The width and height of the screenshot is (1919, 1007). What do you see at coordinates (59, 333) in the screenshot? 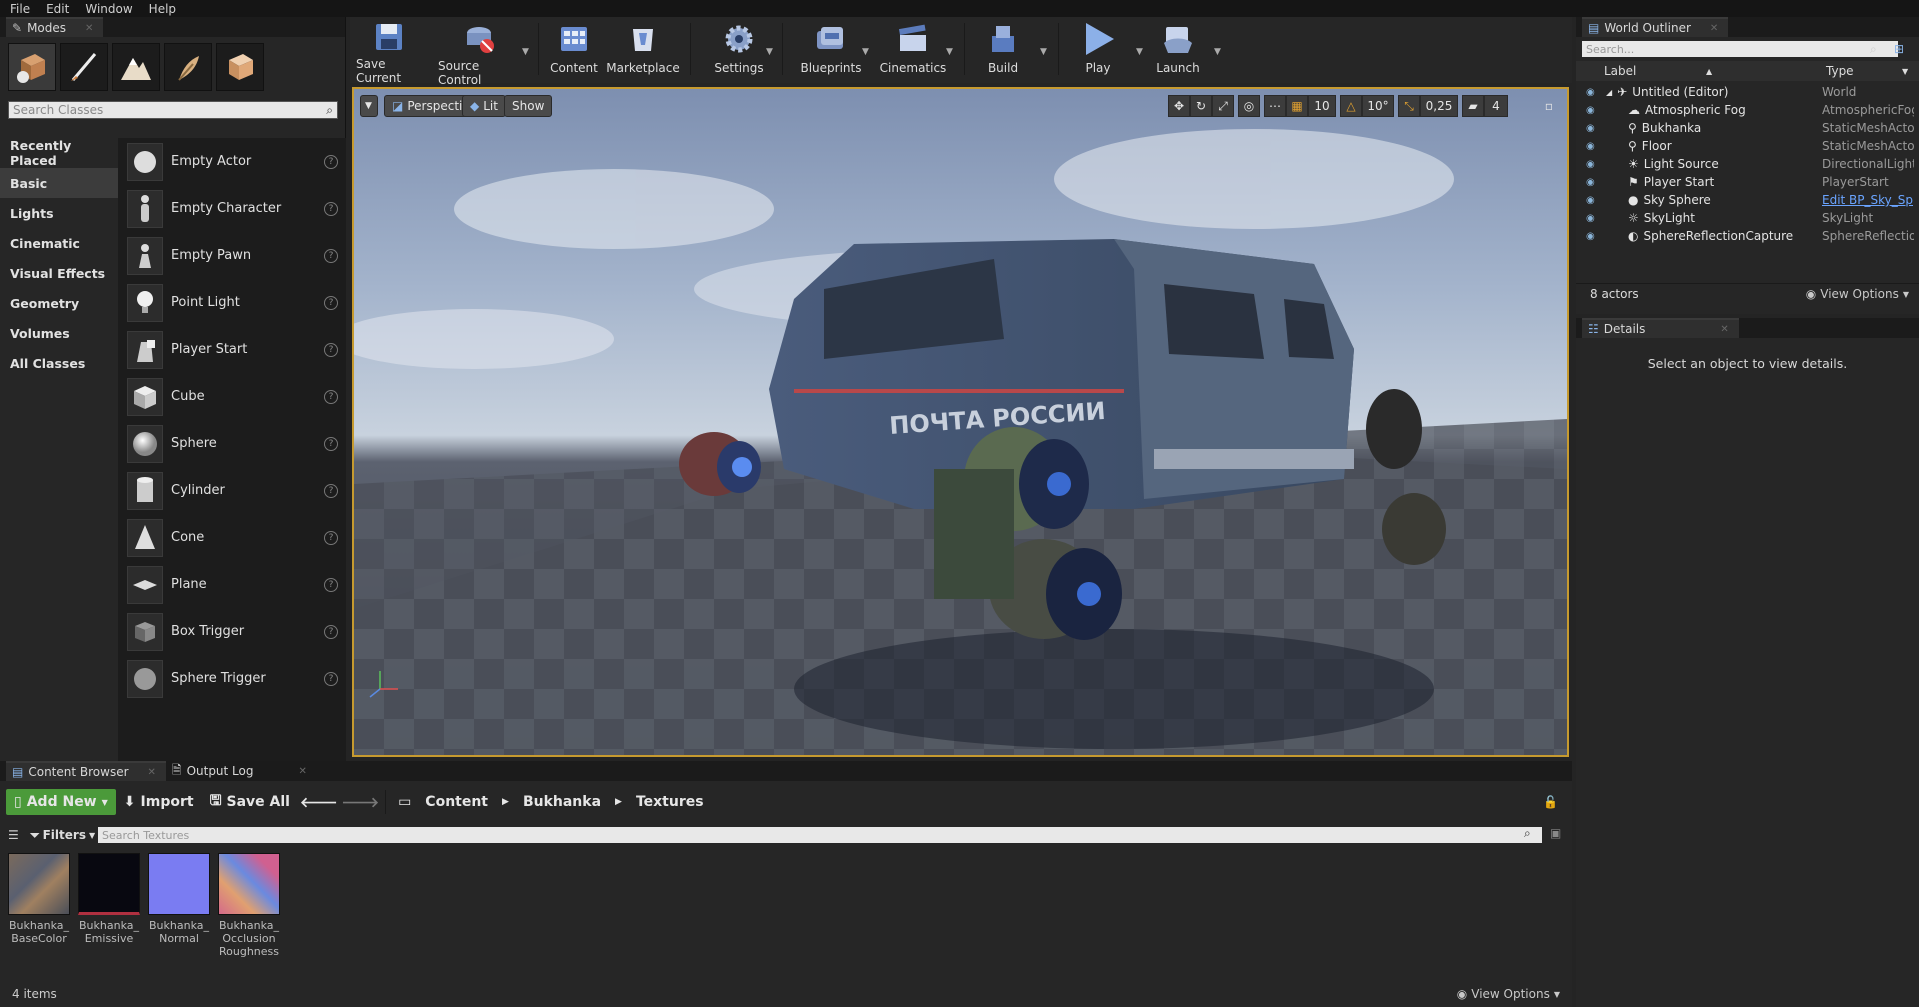
I see `category-volumes: Volumes` at bounding box center [59, 333].